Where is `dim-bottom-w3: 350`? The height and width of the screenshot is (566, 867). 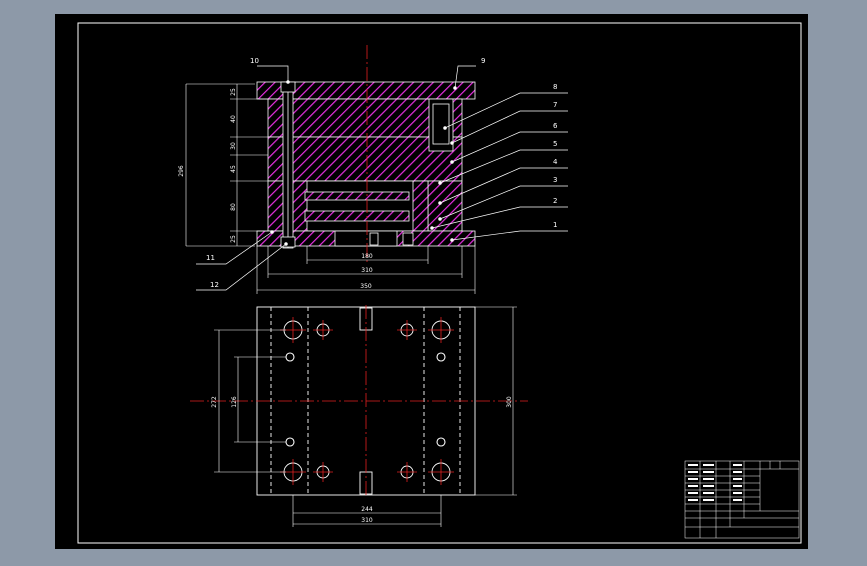 dim-bottom-w3: 350 is located at coordinates (366, 286).